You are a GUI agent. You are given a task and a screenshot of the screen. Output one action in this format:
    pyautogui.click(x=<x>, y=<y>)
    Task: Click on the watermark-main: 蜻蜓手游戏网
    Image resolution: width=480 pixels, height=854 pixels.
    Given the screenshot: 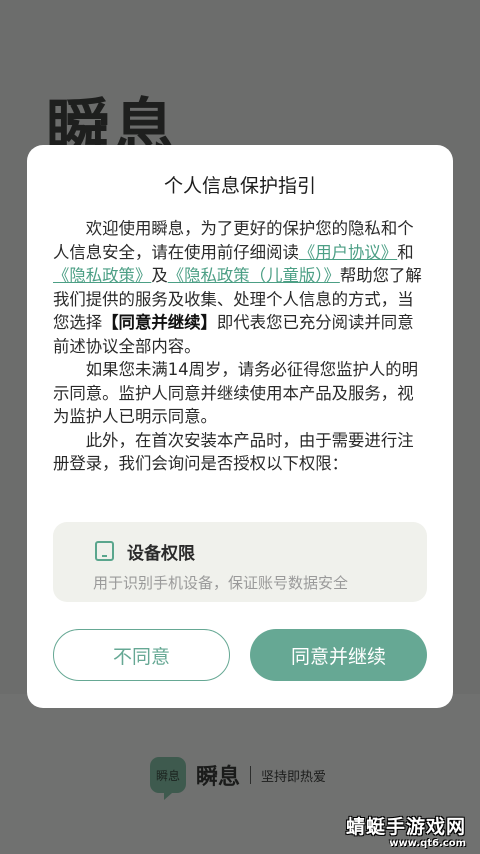 What is the action you would take?
    pyautogui.click(x=405, y=827)
    